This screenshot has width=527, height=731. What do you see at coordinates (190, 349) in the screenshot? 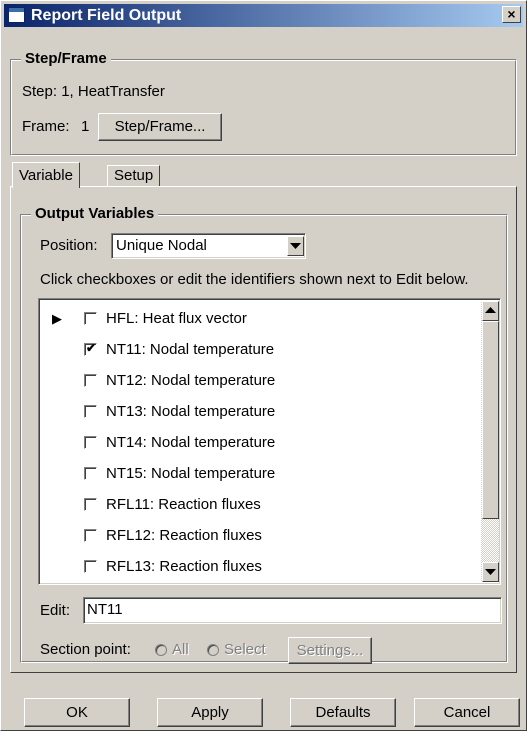
I see `list-item-label: NT11: Nodal temperature` at bounding box center [190, 349].